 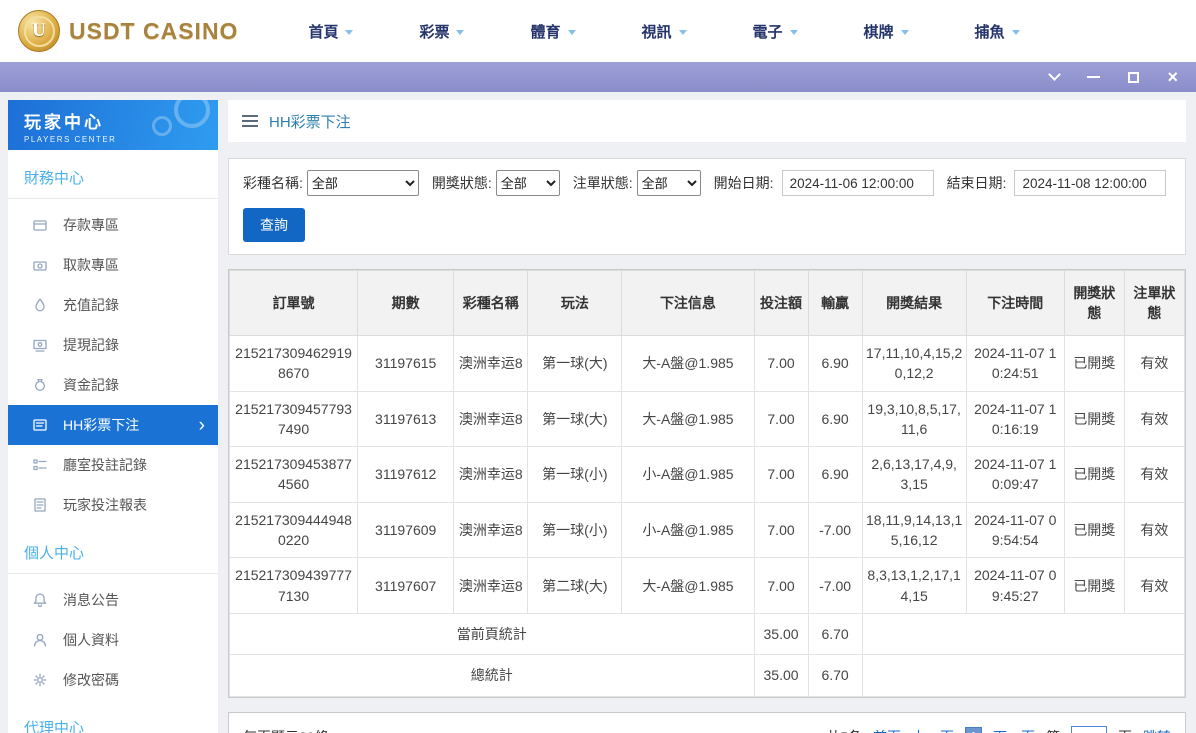 What do you see at coordinates (154, 30) in the screenshot?
I see `brand-name: USDT CASINO` at bounding box center [154, 30].